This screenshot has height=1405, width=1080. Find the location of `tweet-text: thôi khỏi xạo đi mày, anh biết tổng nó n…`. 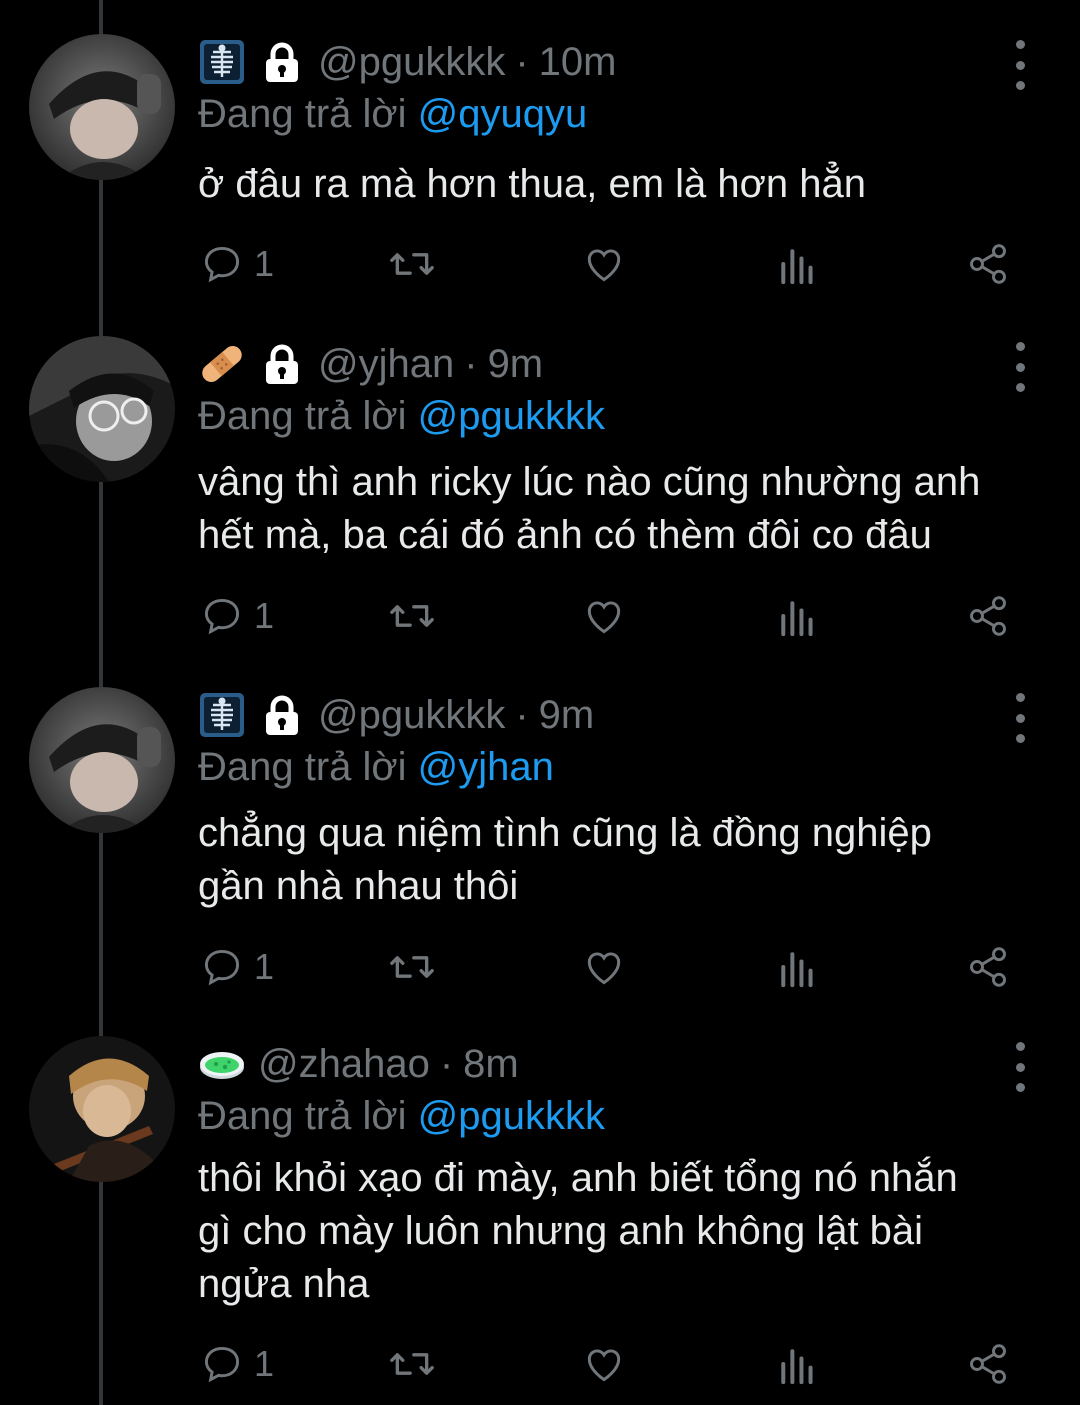

tweet-text: thôi khỏi xạo đi mày, anh biết tổng nó n… is located at coordinates (623, 1231).